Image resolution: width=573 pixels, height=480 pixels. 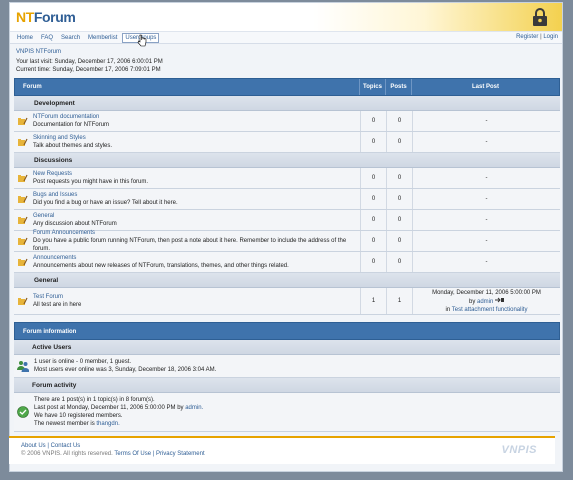 What do you see at coordinates (196, 195) in the screenshot?
I see `forum-title-link: Bugs and Issues` at bounding box center [196, 195].